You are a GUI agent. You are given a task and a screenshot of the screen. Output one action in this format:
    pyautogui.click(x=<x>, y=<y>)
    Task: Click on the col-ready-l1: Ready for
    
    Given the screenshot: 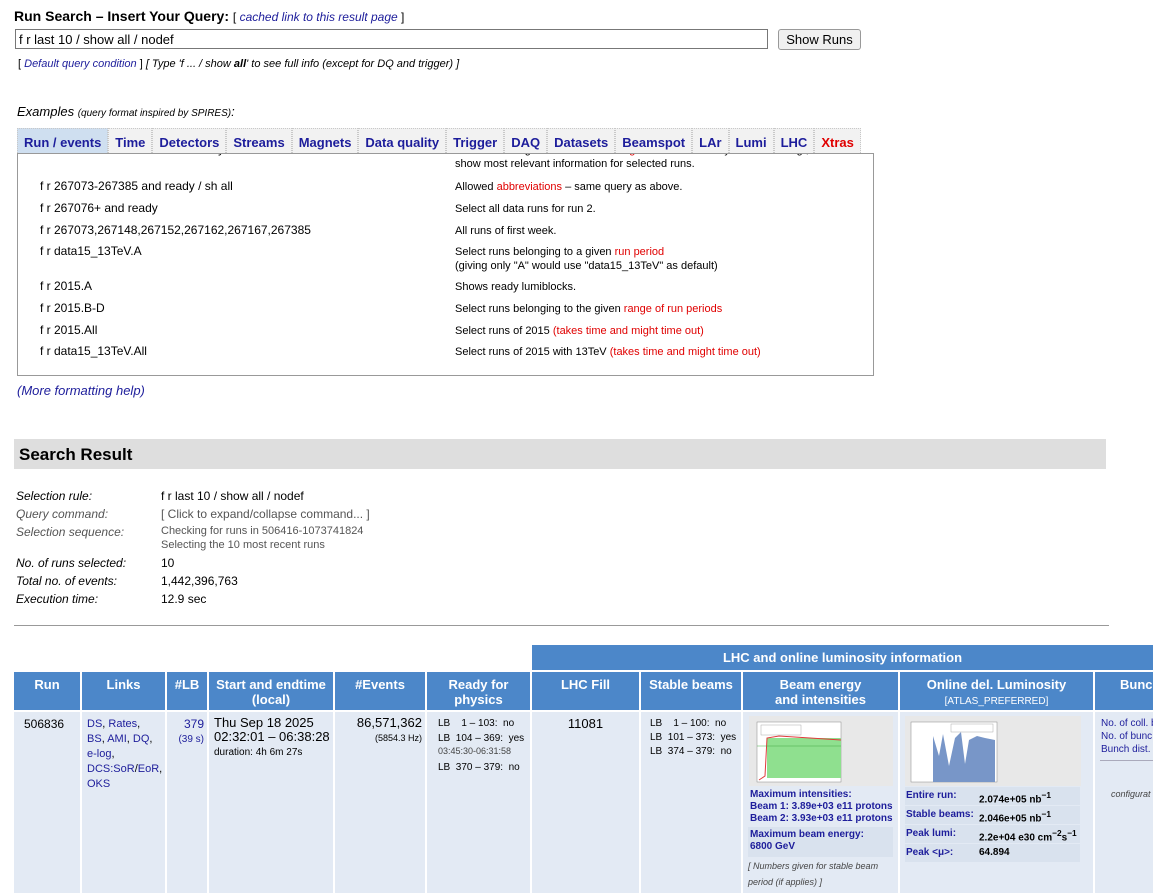 What is the action you would take?
    pyautogui.click(x=478, y=684)
    